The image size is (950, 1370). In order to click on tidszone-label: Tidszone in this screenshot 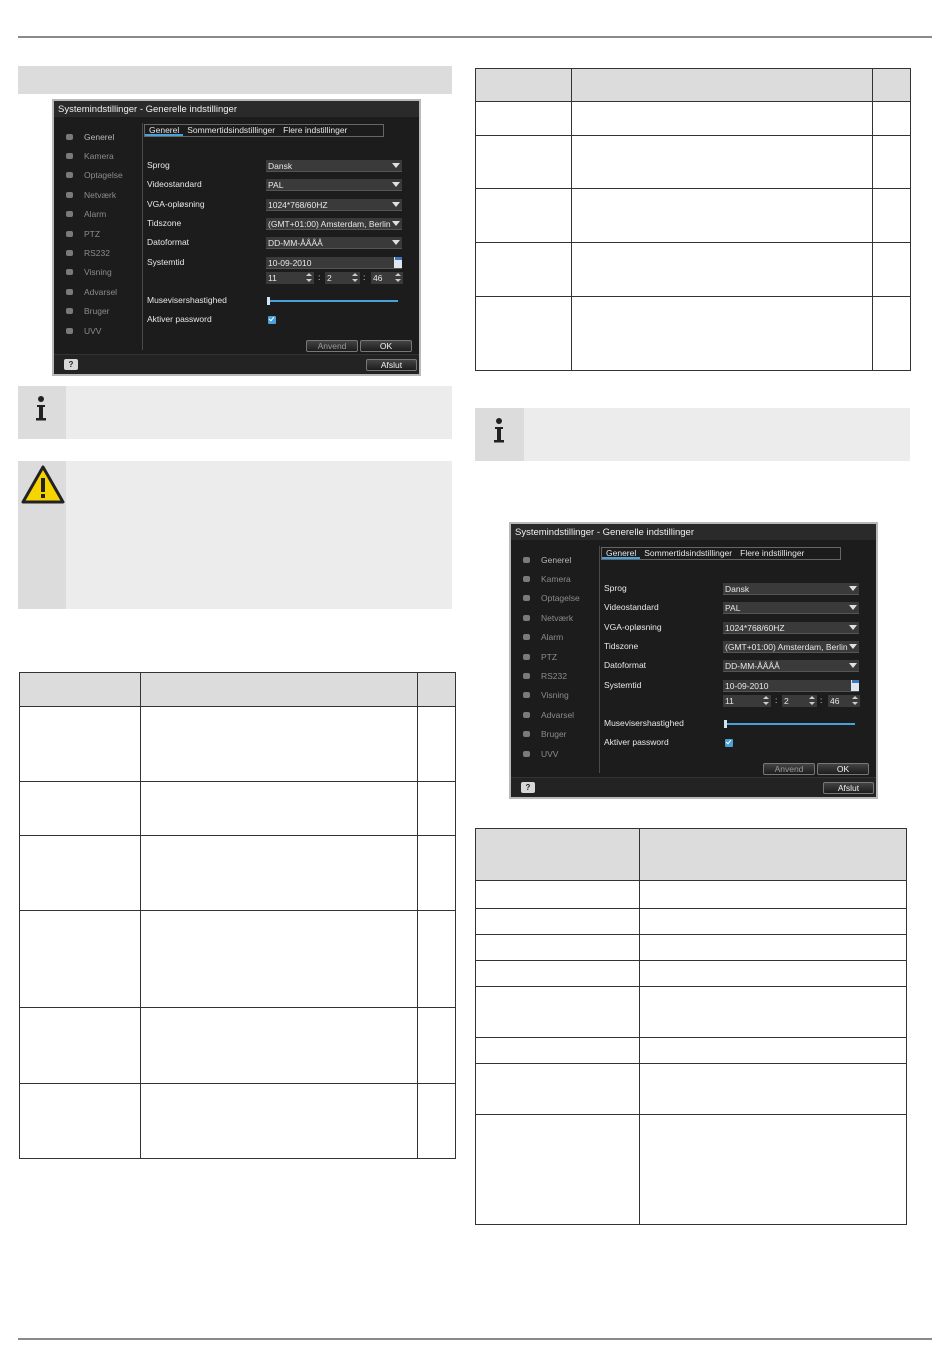, I will do `click(164, 223)`.